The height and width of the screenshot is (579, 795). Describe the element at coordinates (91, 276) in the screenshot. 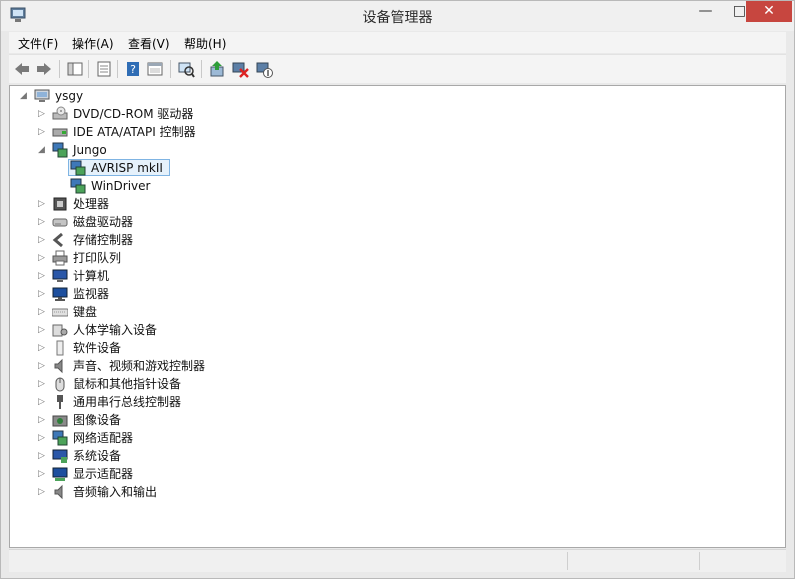

I see `tree-item-label: 计算机` at that location.